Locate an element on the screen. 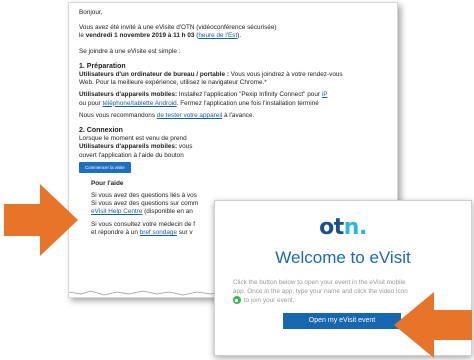  welcome-title: Welcome to eVisit is located at coordinates (343, 257).